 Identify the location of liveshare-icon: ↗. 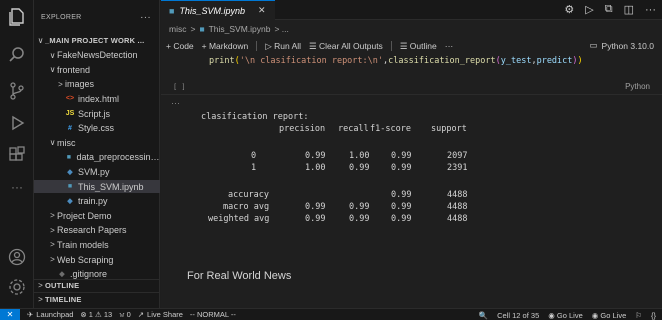
(141, 314).